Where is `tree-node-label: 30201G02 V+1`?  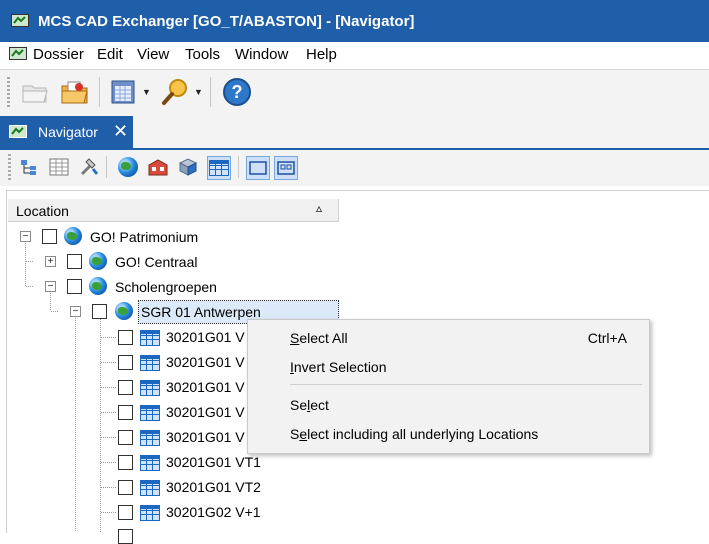 tree-node-label: 30201G02 V+1 is located at coordinates (213, 512).